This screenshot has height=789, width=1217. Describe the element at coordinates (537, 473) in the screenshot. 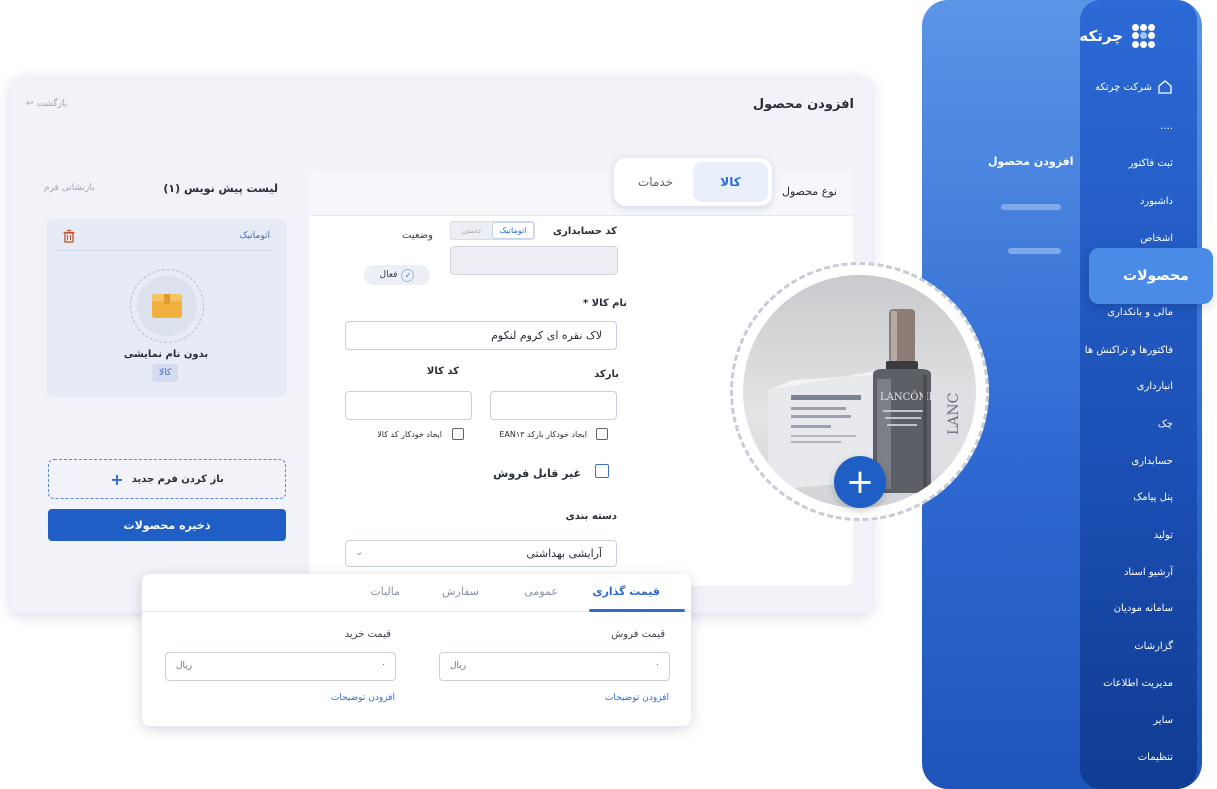

I see `not-for-sale-label: غیر قابل فروش` at that location.